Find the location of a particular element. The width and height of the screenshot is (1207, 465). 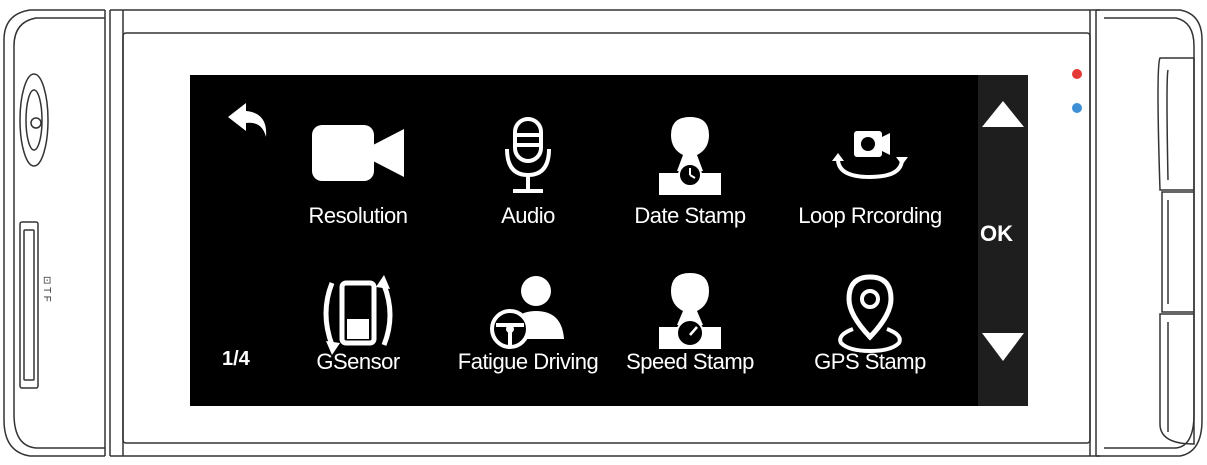

nav-sidebar: OK is located at coordinates (1003, 240).